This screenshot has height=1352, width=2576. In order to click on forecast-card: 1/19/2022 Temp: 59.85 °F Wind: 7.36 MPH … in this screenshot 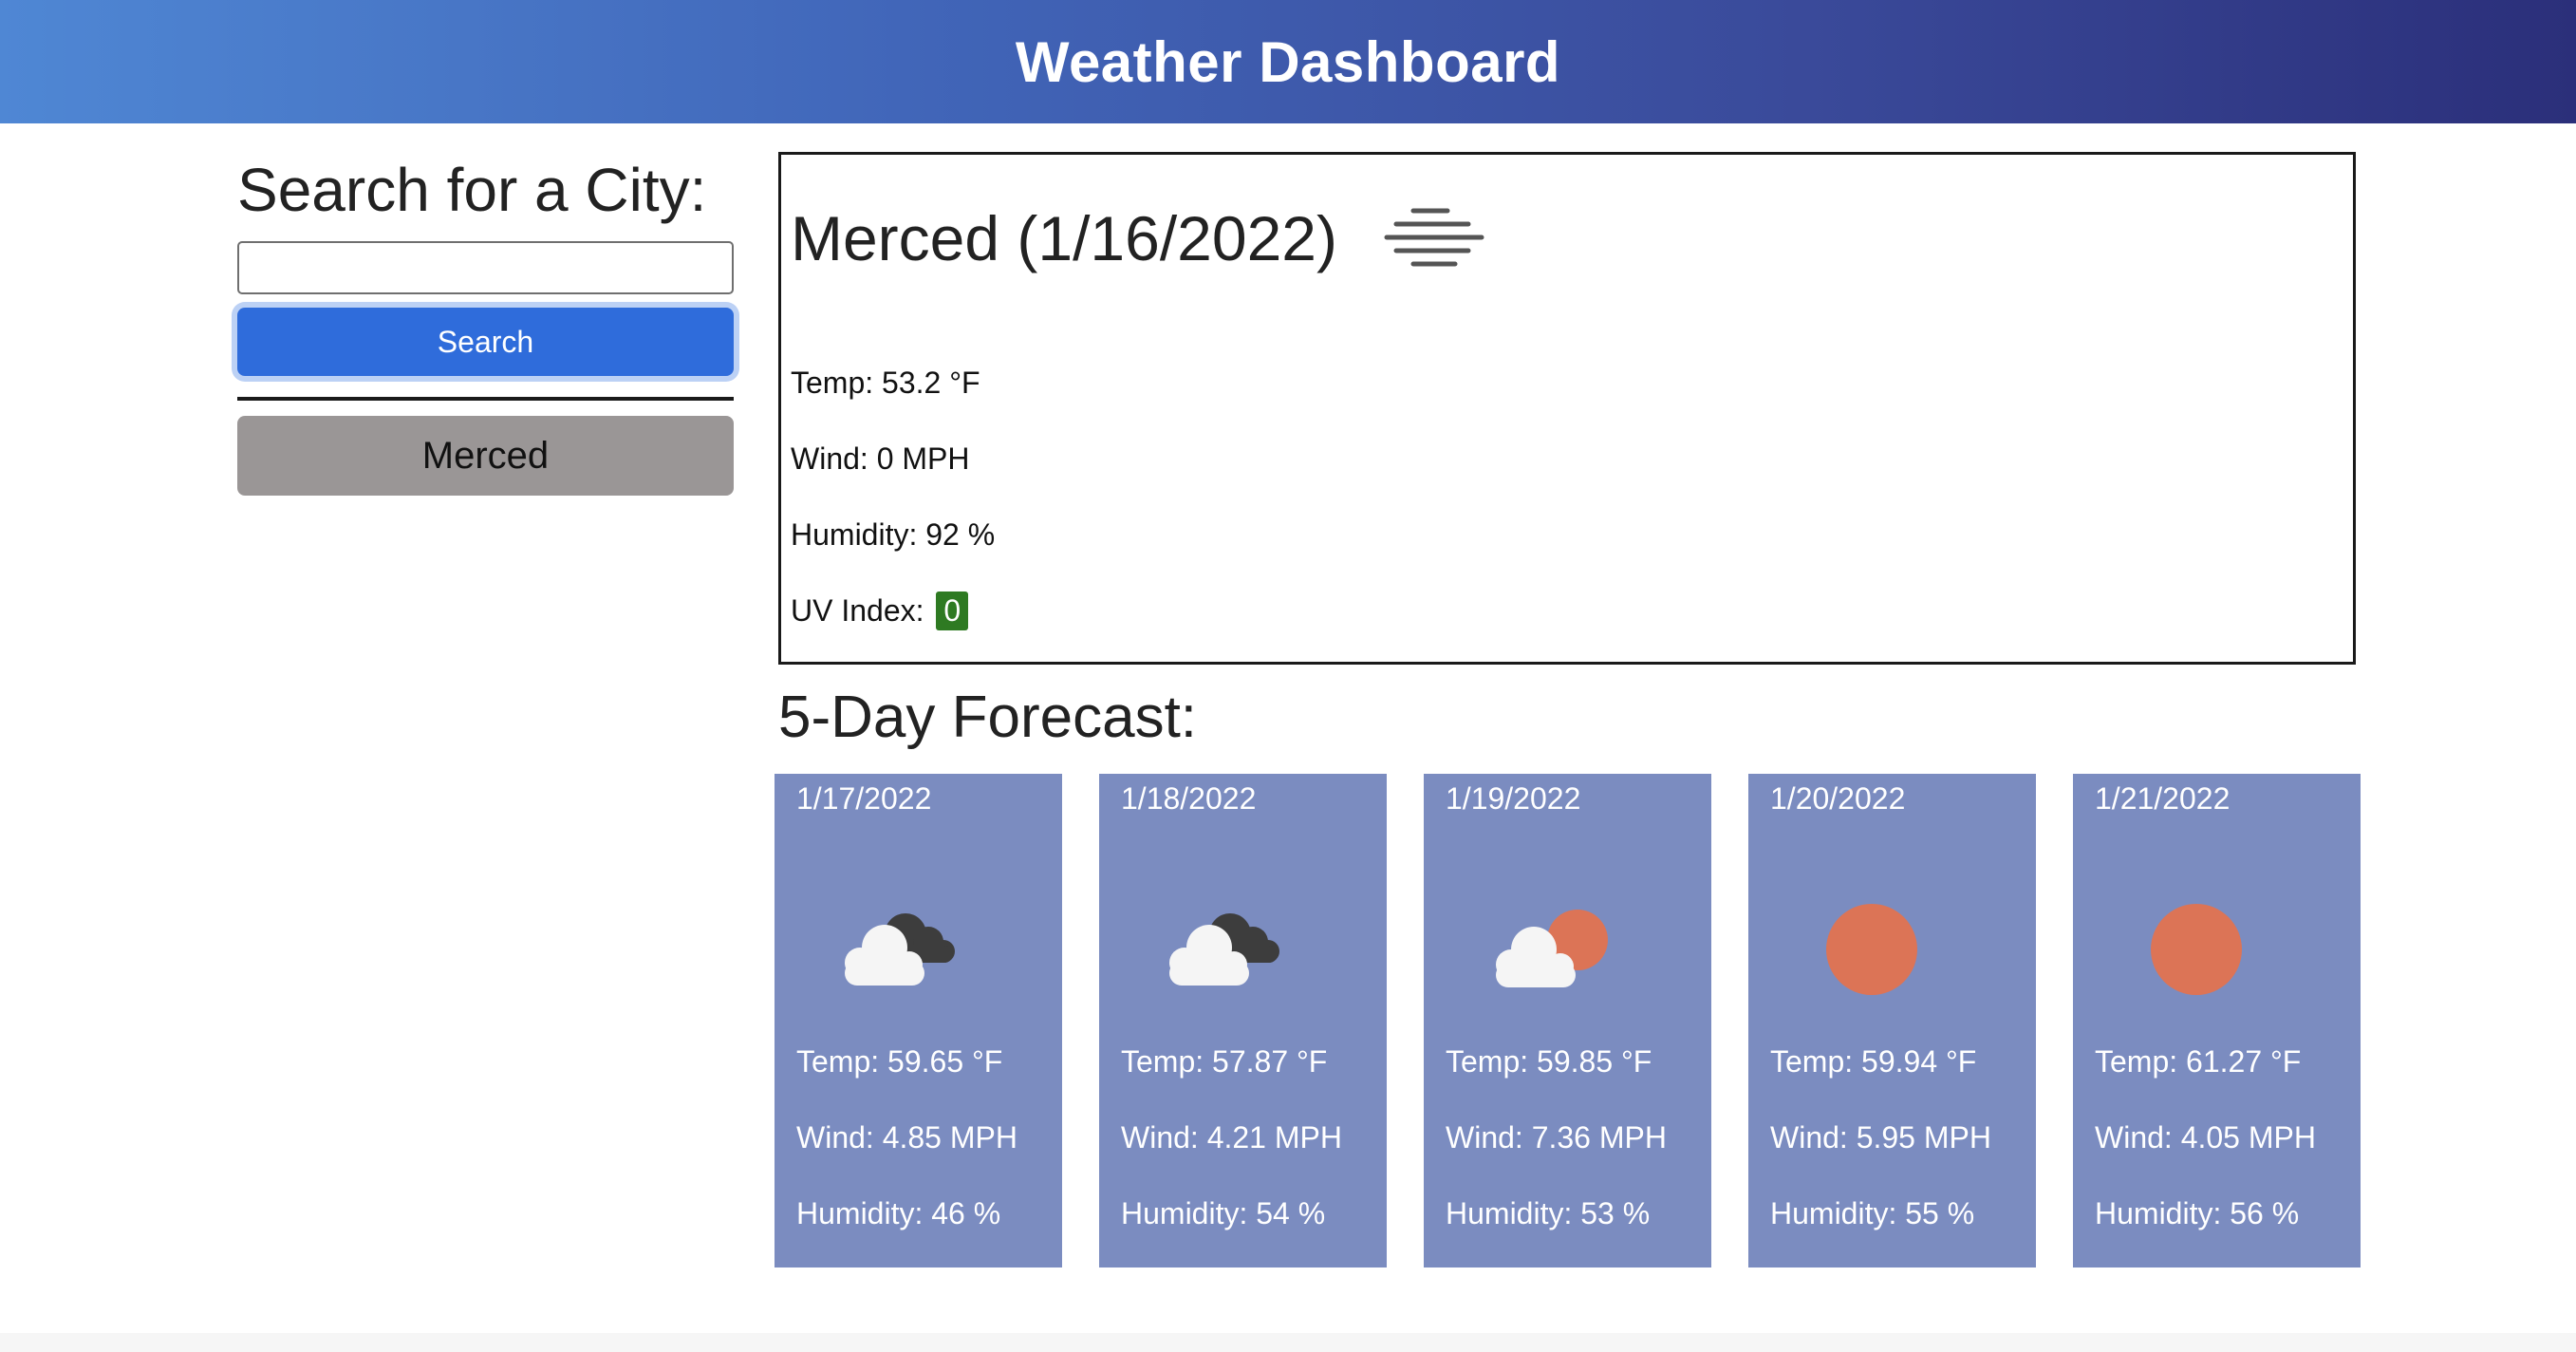, I will do `click(1568, 1021)`.